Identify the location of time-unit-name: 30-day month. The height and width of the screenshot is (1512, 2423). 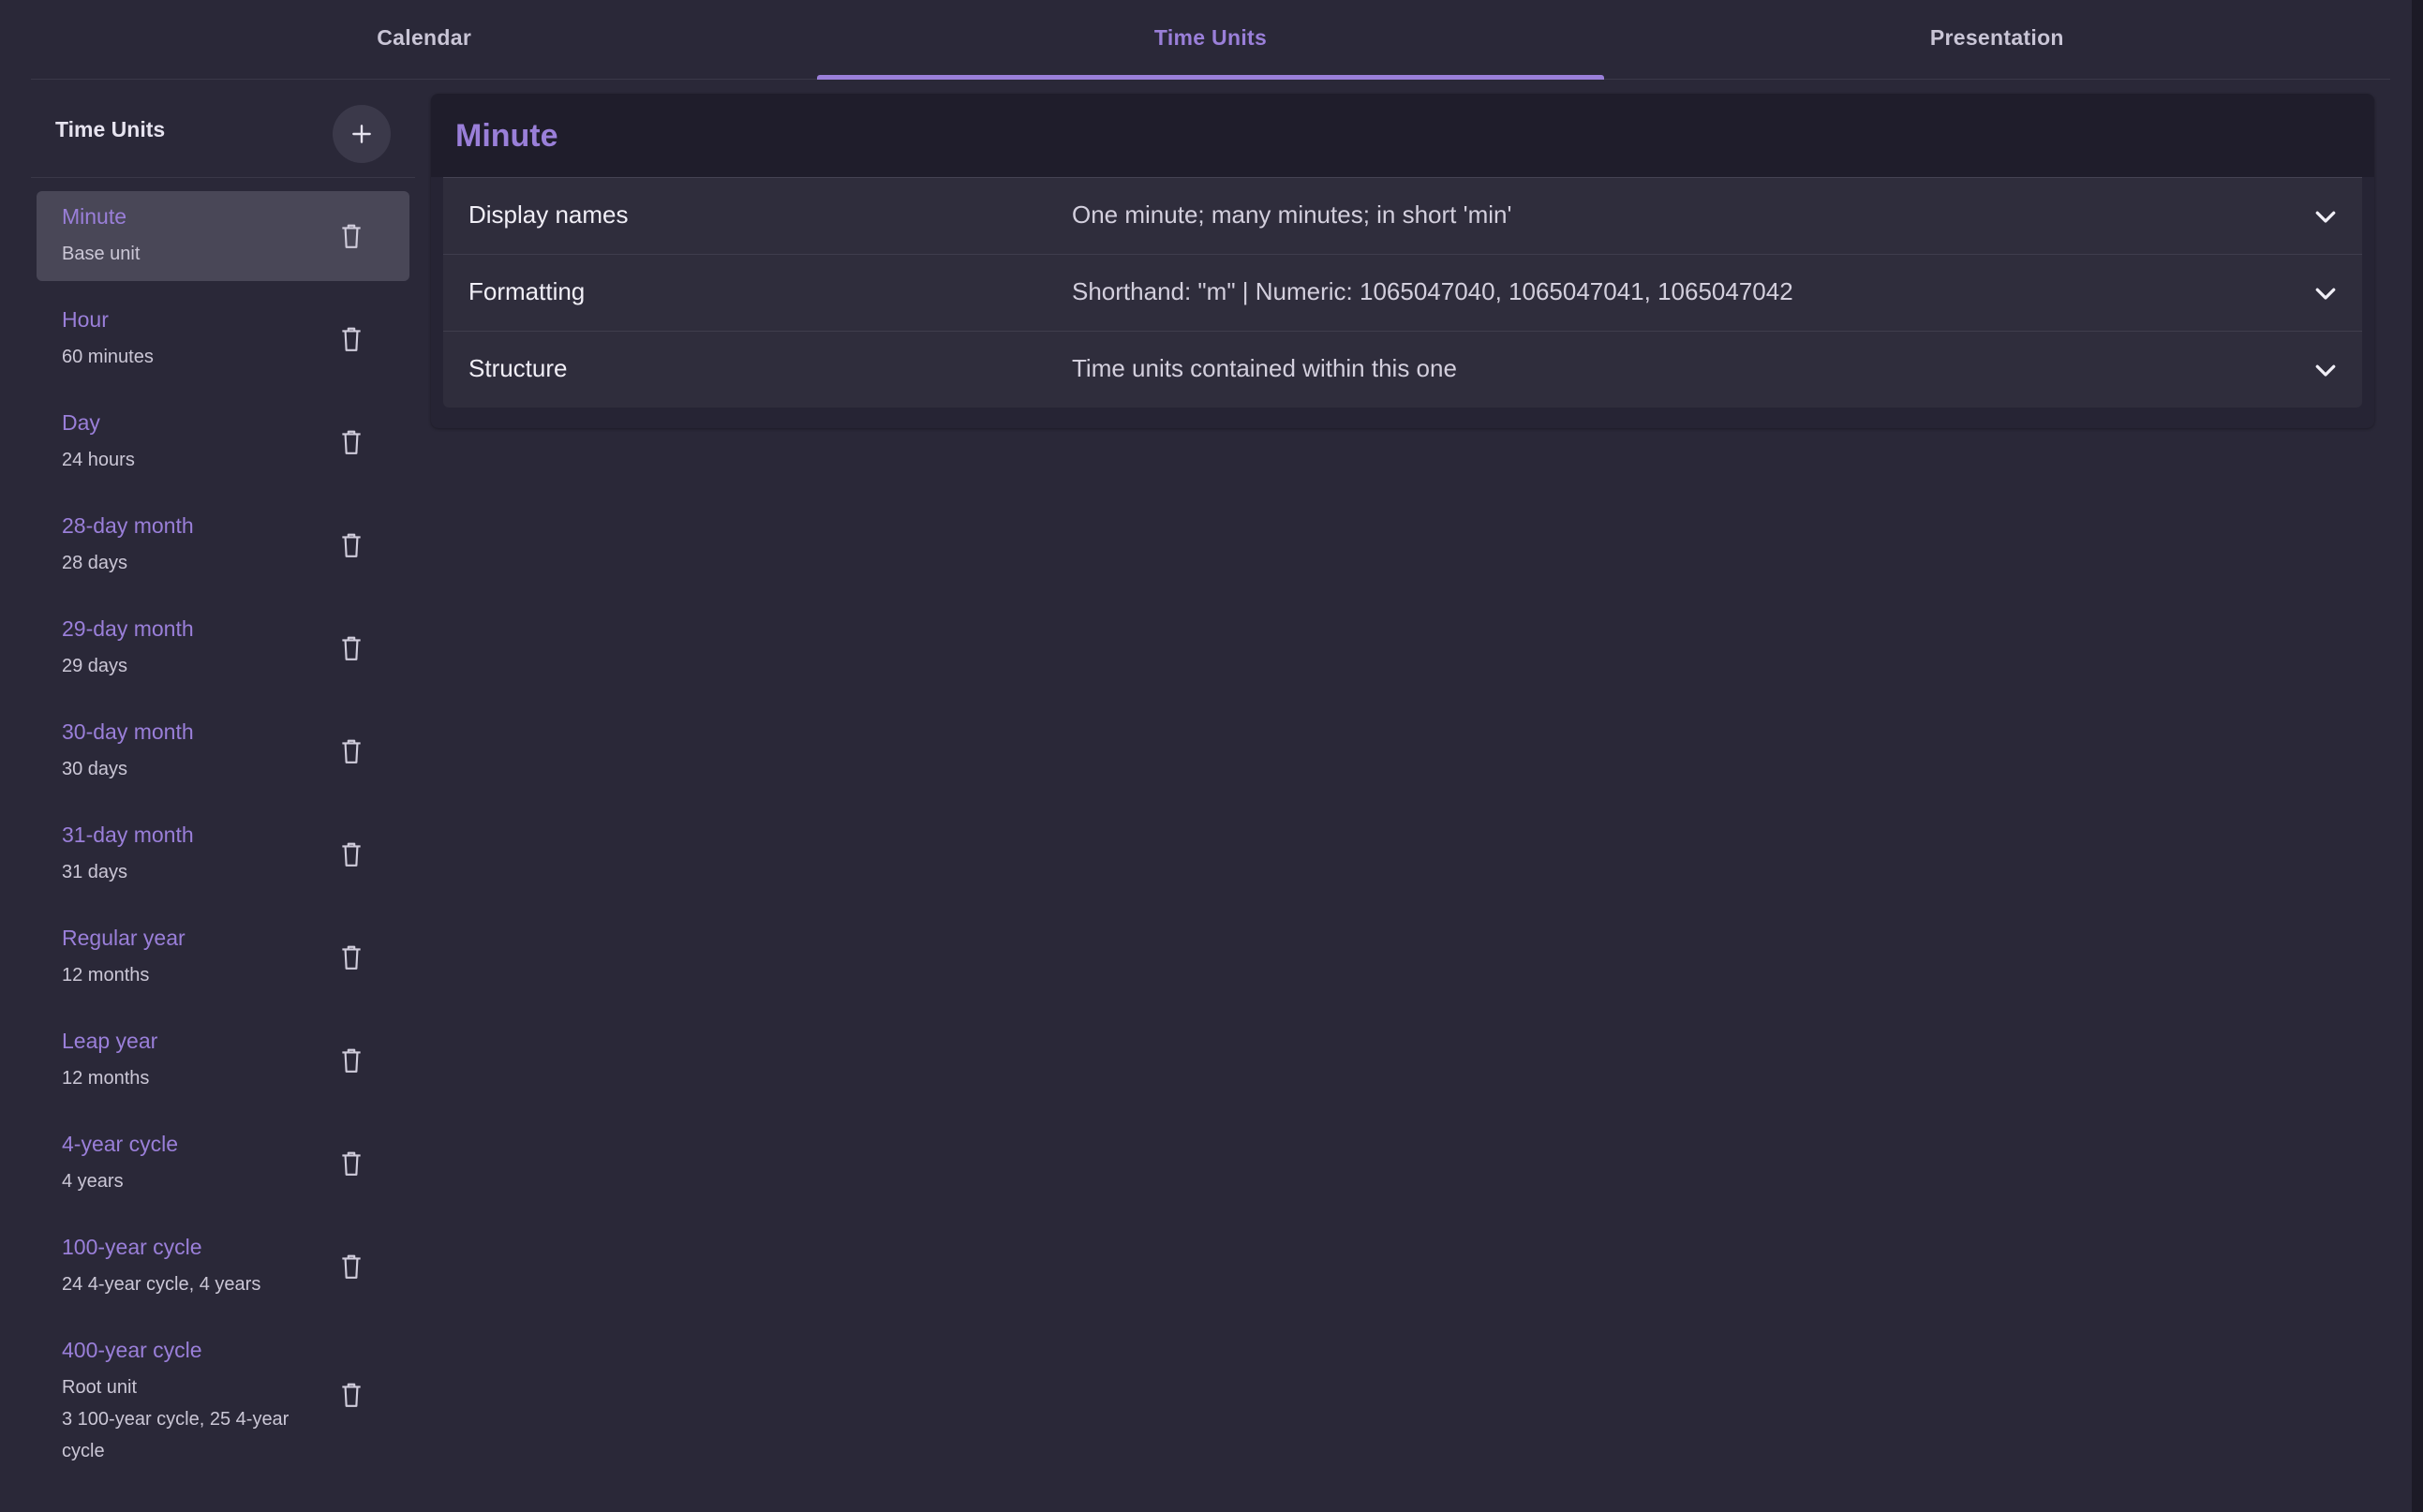
(128, 731).